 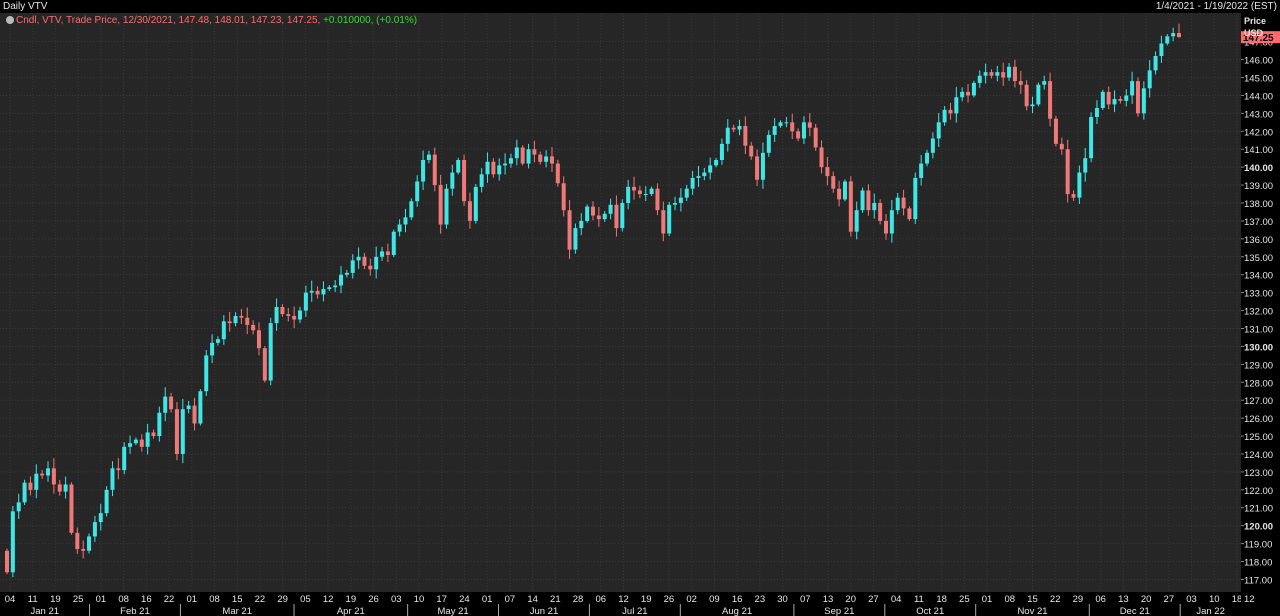 I want to click on price-tick-label: 142.00, so click(x=1258, y=132).